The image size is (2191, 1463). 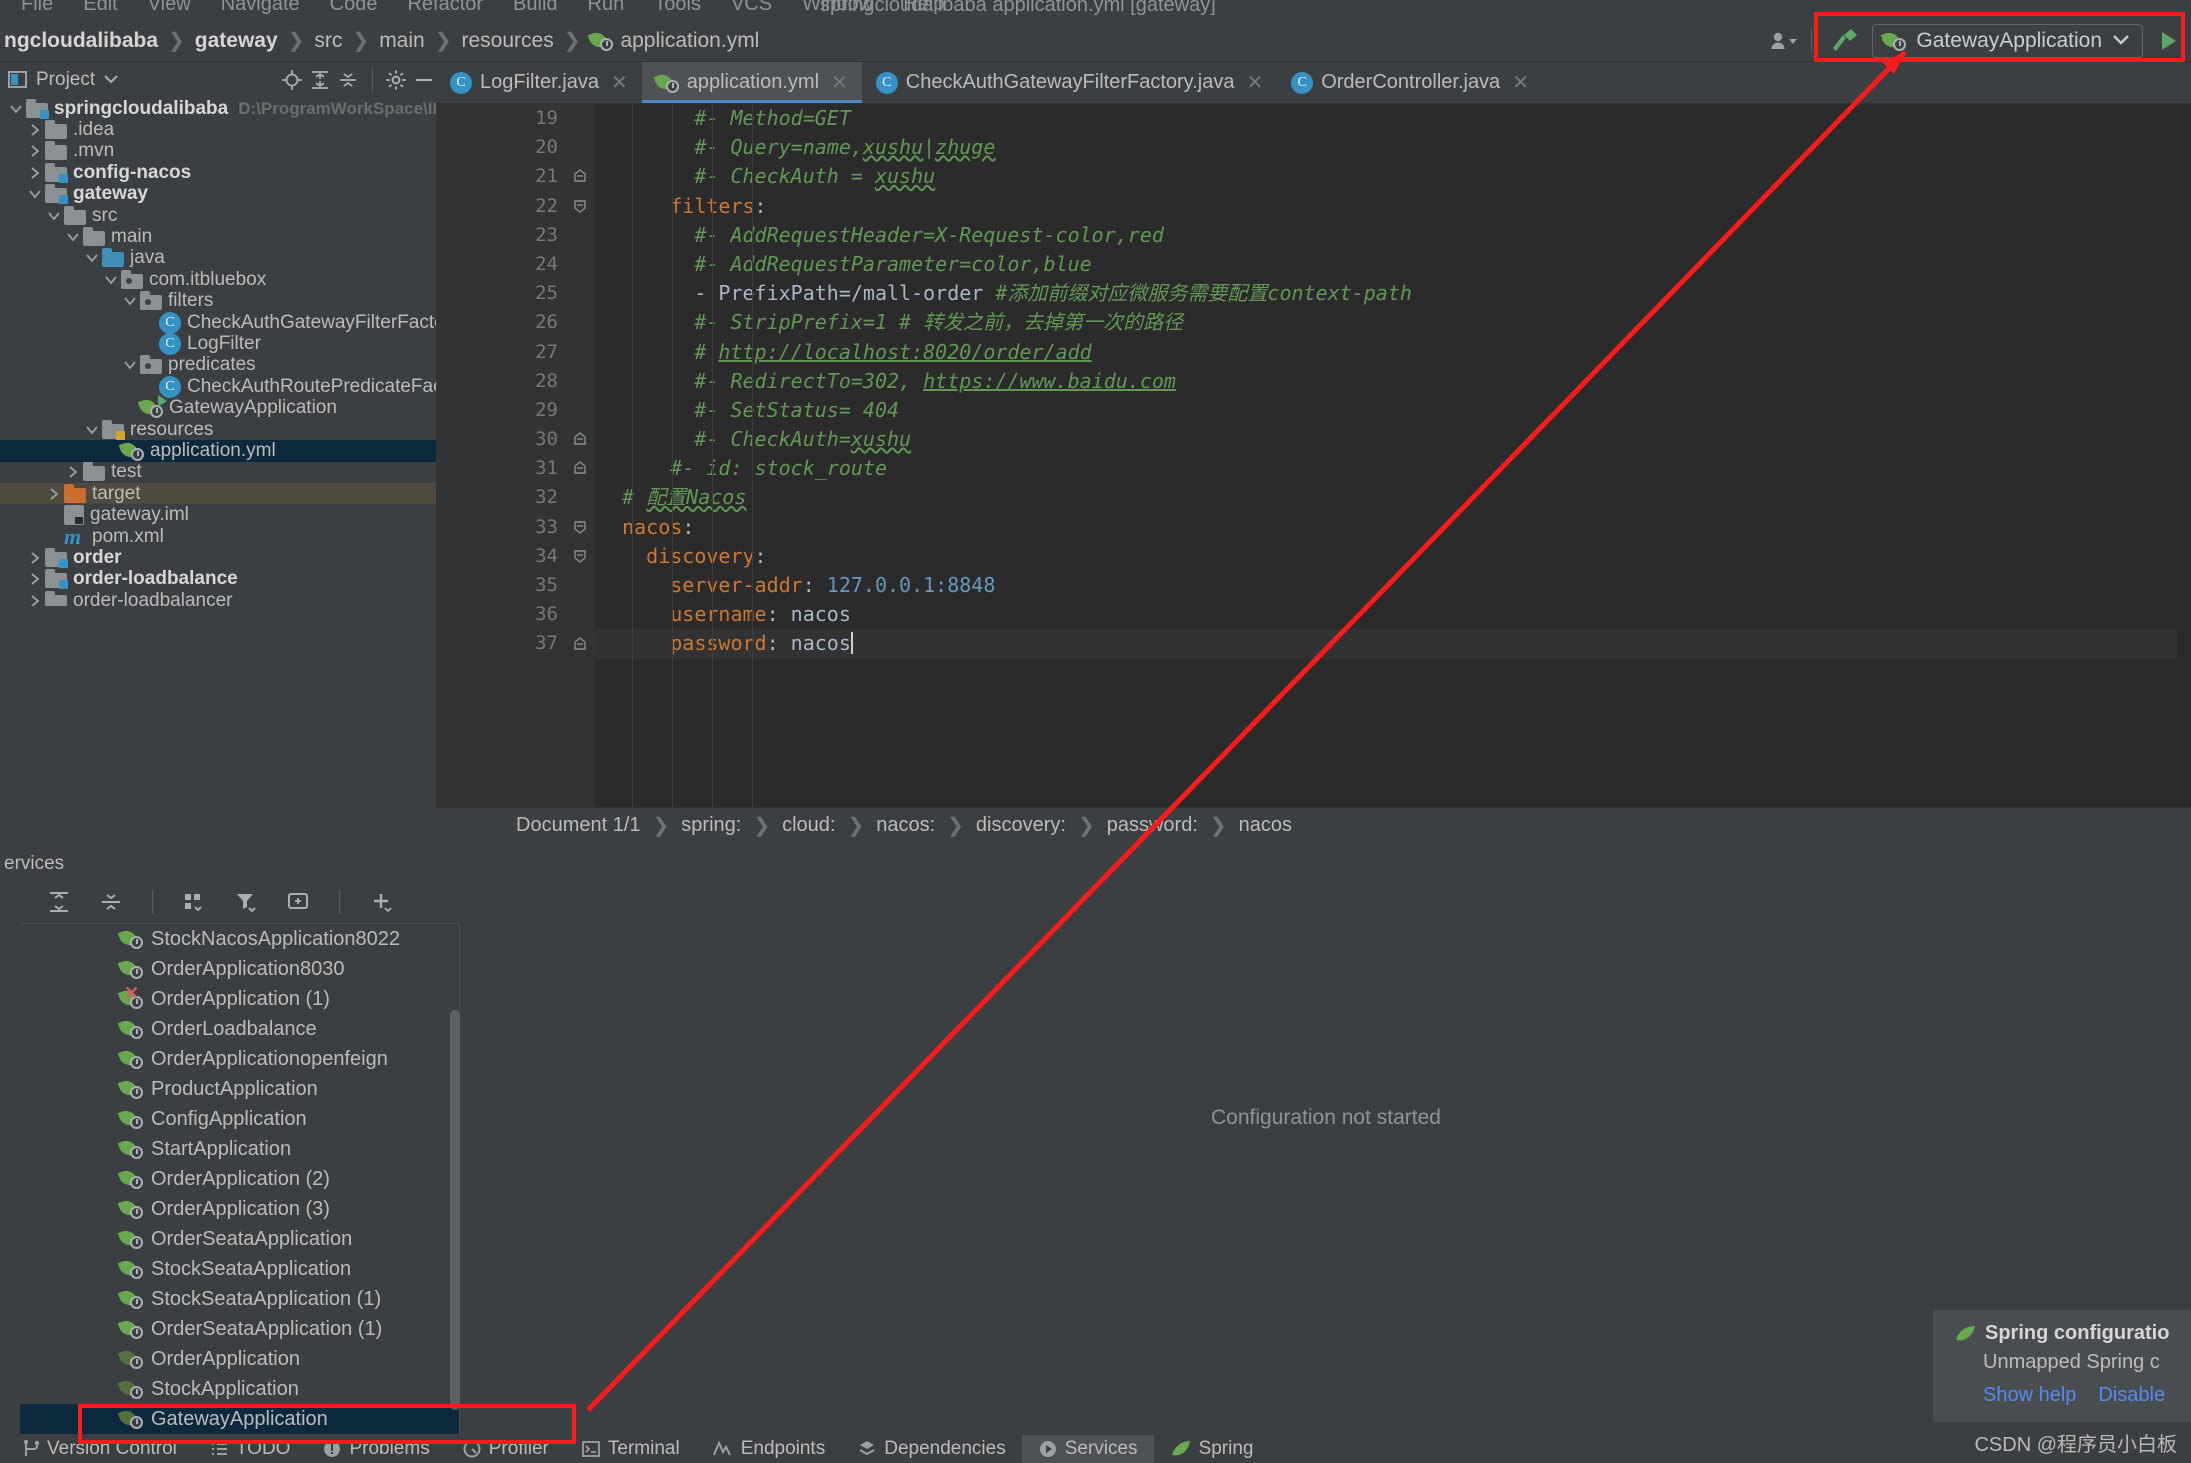 What do you see at coordinates (298, 902) in the screenshot?
I see `add-frame-icon` at bounding box center [298, 902].